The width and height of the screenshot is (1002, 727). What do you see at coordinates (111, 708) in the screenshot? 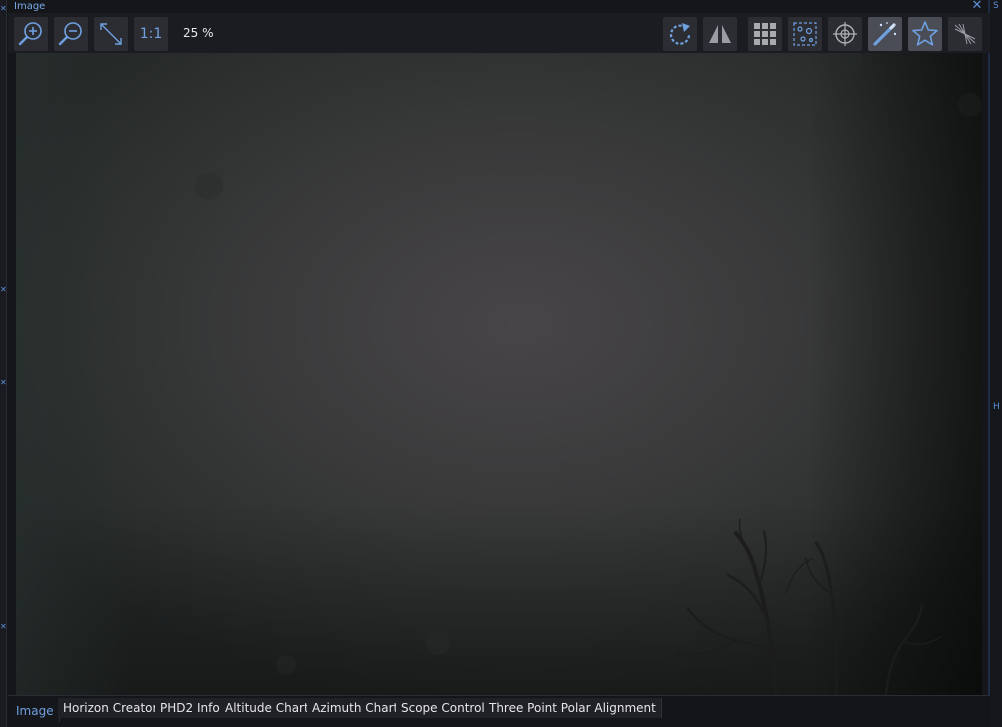
I see `tab-horizon-creator: Horizon Creator` at bounding box center [111, 708].